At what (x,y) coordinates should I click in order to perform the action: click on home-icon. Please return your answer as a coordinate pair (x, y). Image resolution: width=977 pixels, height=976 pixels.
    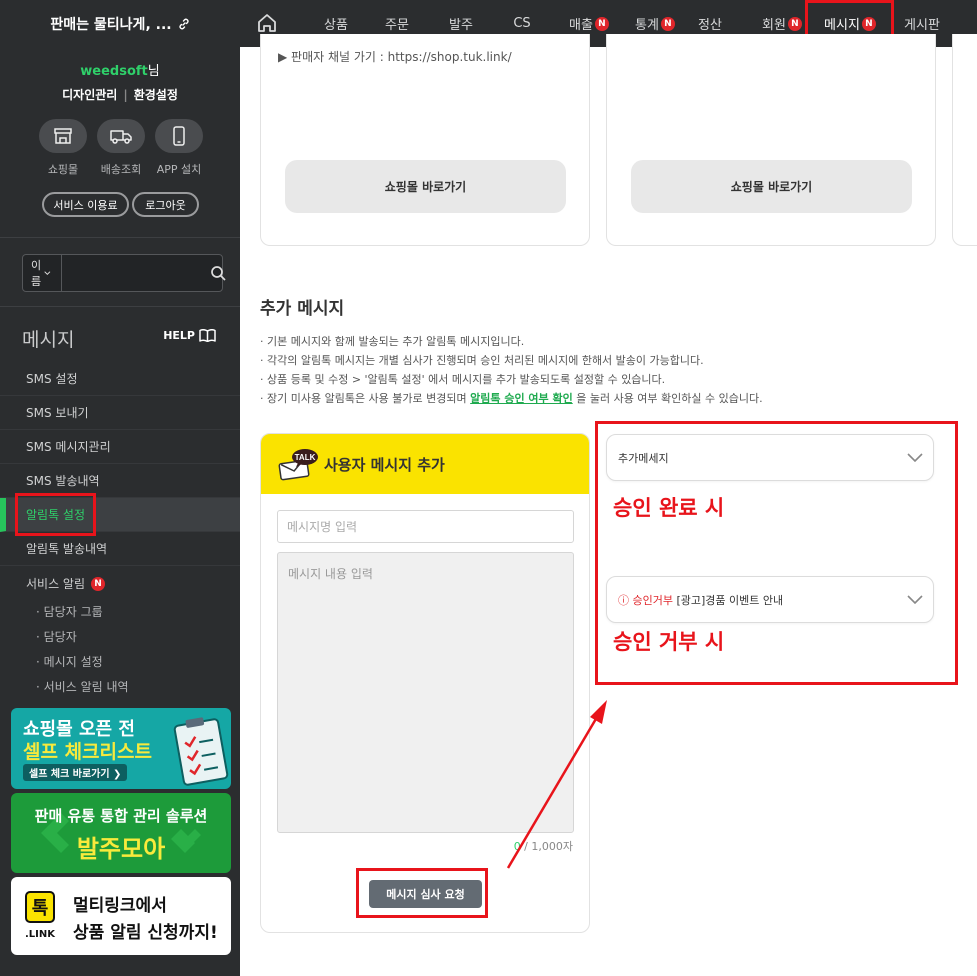
    Looking at the image, I should click on (267, 23).